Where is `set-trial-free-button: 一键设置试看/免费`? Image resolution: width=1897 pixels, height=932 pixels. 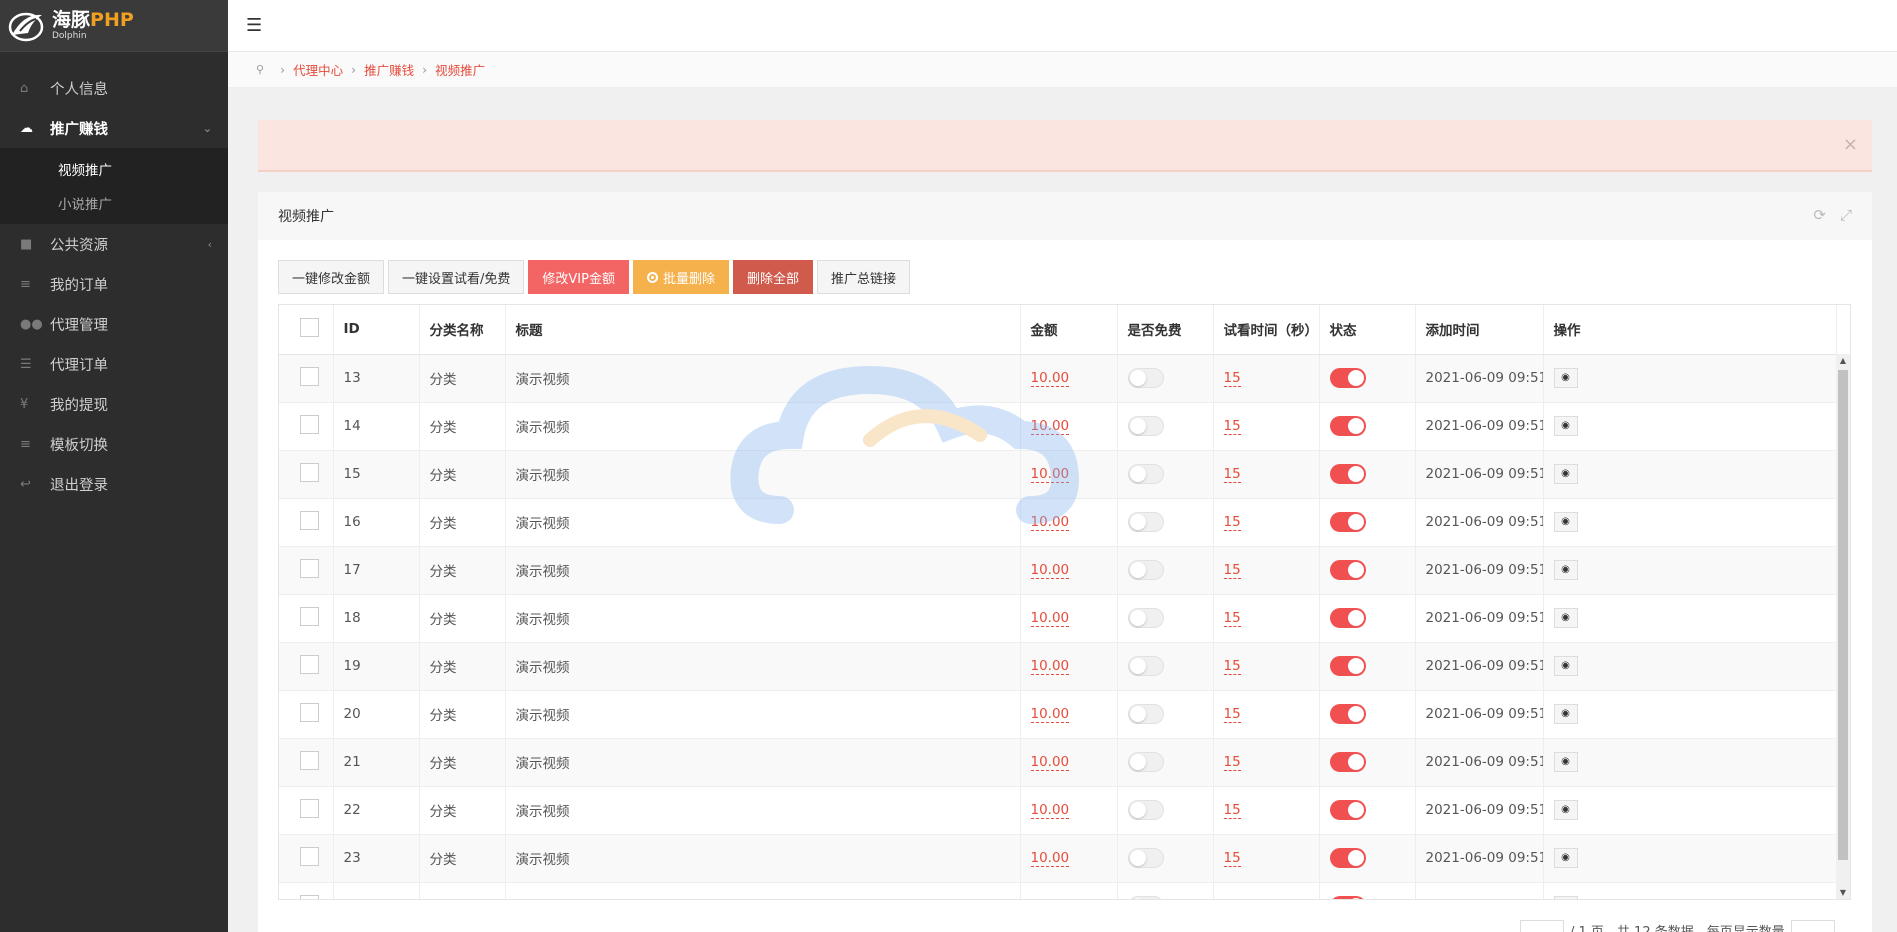 set-trial-free-button: 一键设置试看/免费 is located at coordinates (456, 277).